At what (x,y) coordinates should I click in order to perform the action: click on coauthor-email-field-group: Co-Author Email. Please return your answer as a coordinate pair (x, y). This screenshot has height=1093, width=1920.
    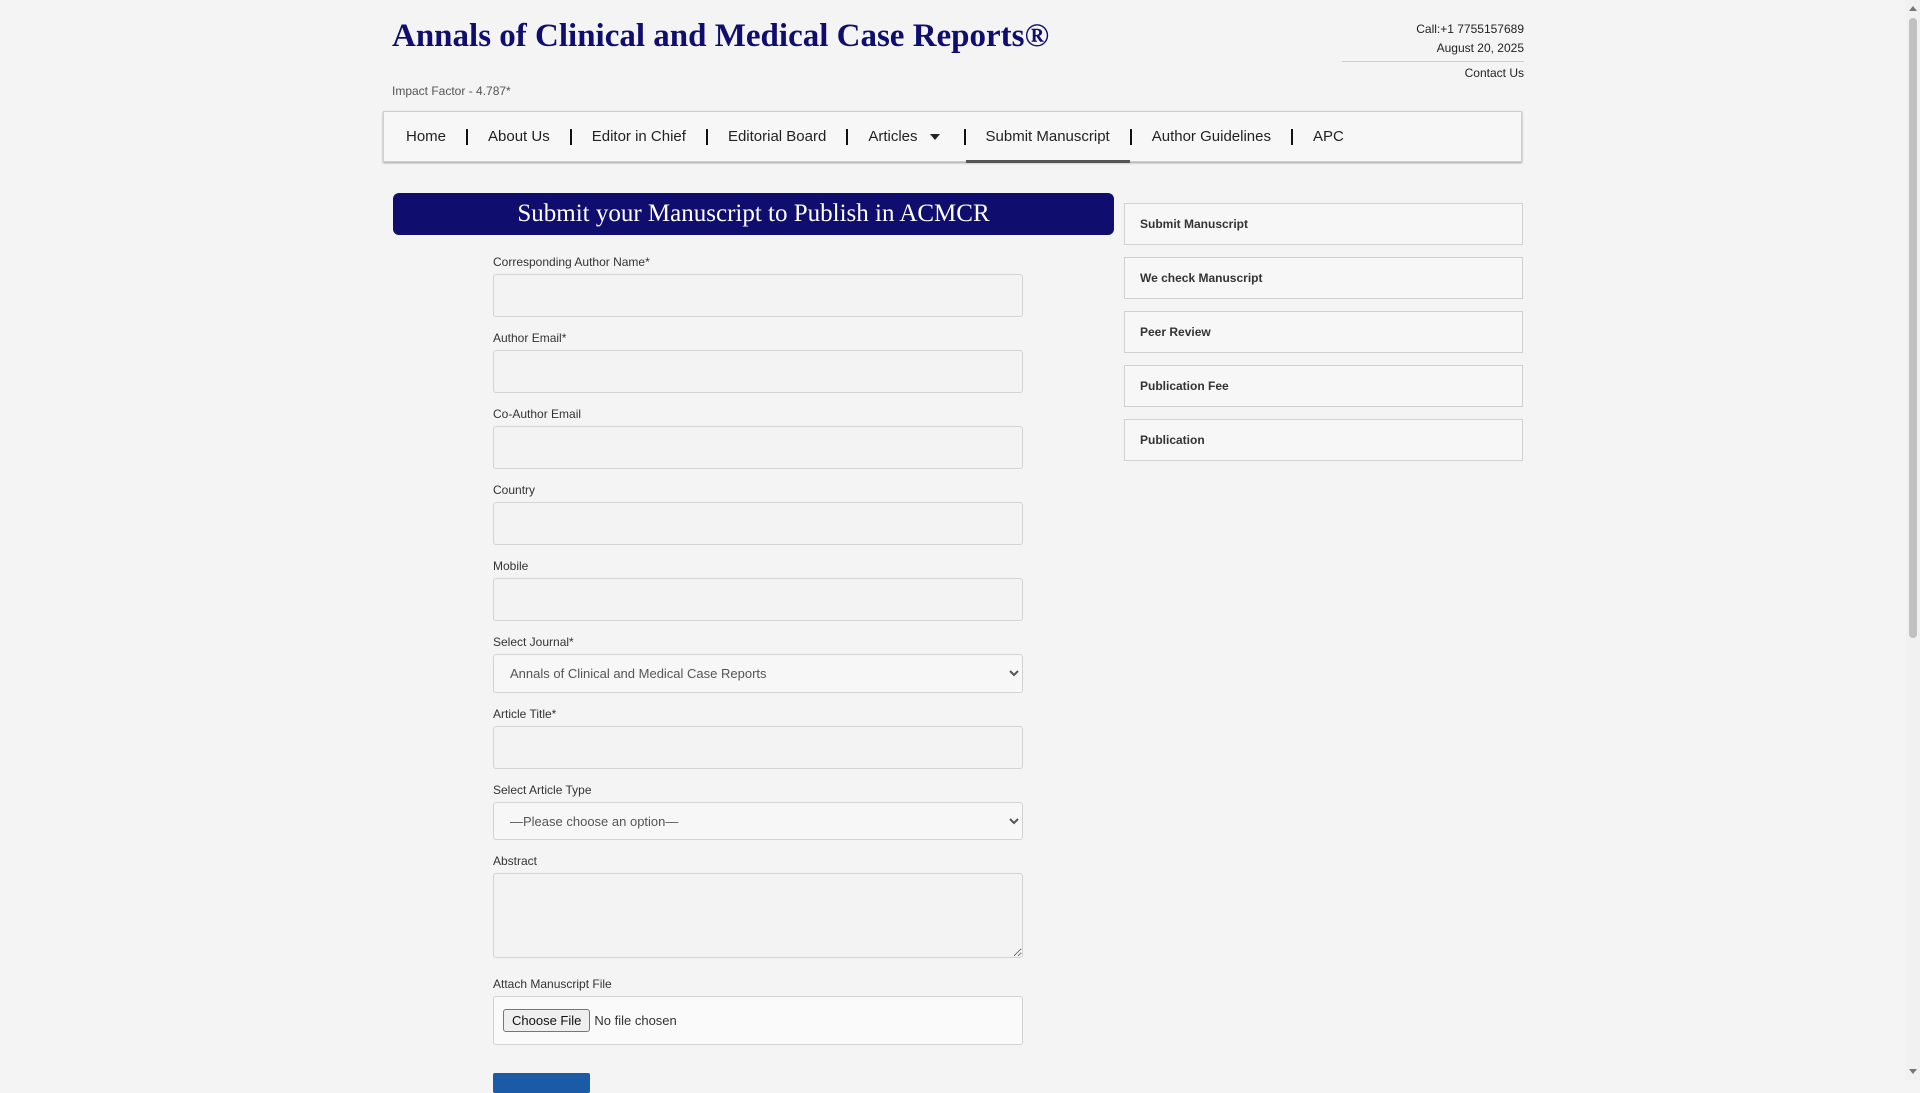
    Looking at the image, I should click on (758, 438).